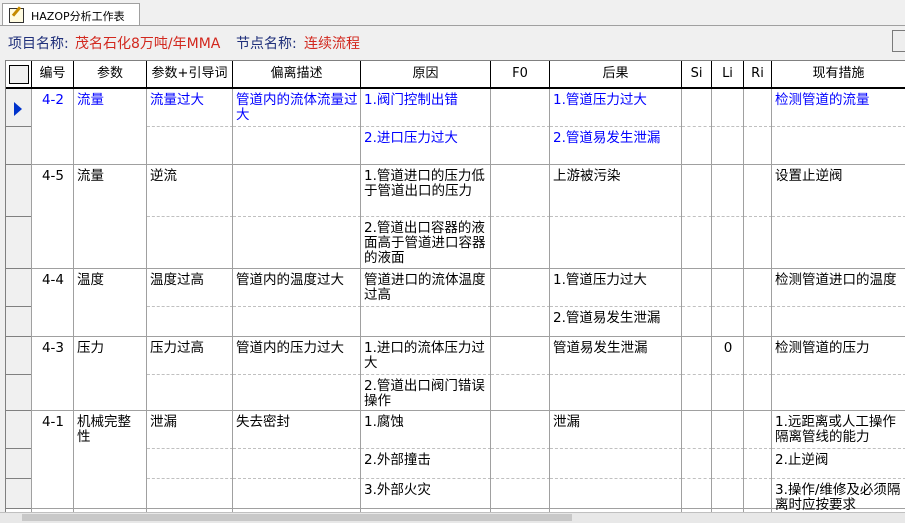 This screenshot has height=523, width=905. Describe the element at coordinates (110, 430) in the screenshot. I see `table-cell-param: 机械完整性` at that location.